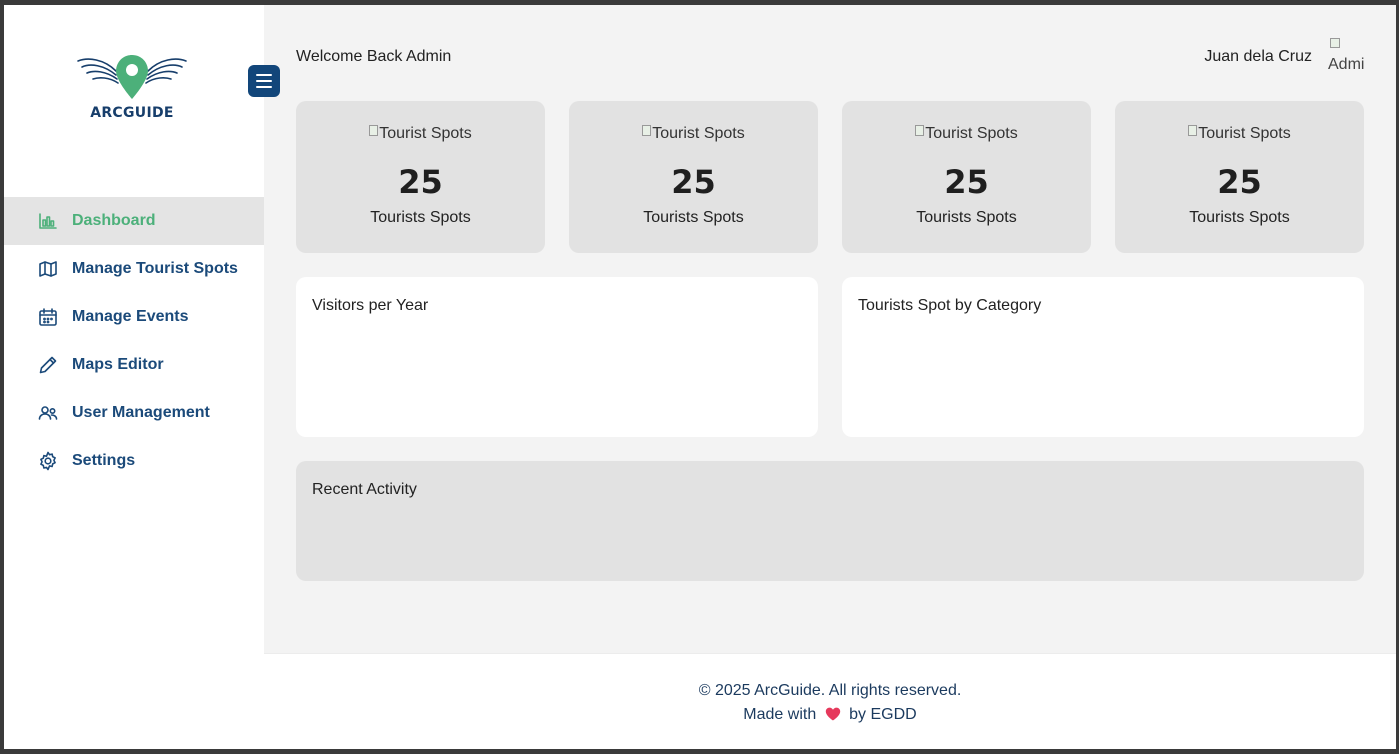 This screenshot has width=1399, height=754. What do you see at coordinates (104, 460) in the screenshot?
I see `sidebar-item-label: Settings` at bounding box center [104, 460].